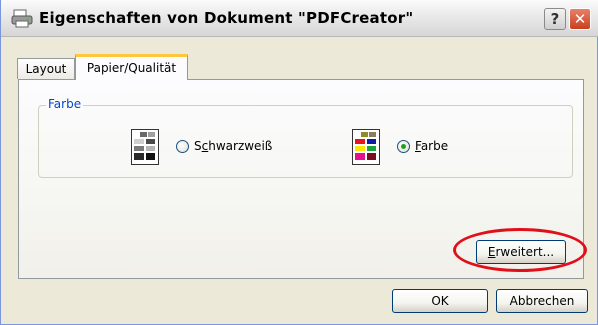 The image size is (598, 325). I want to click on radio-blackwhite, so click(182, 146).